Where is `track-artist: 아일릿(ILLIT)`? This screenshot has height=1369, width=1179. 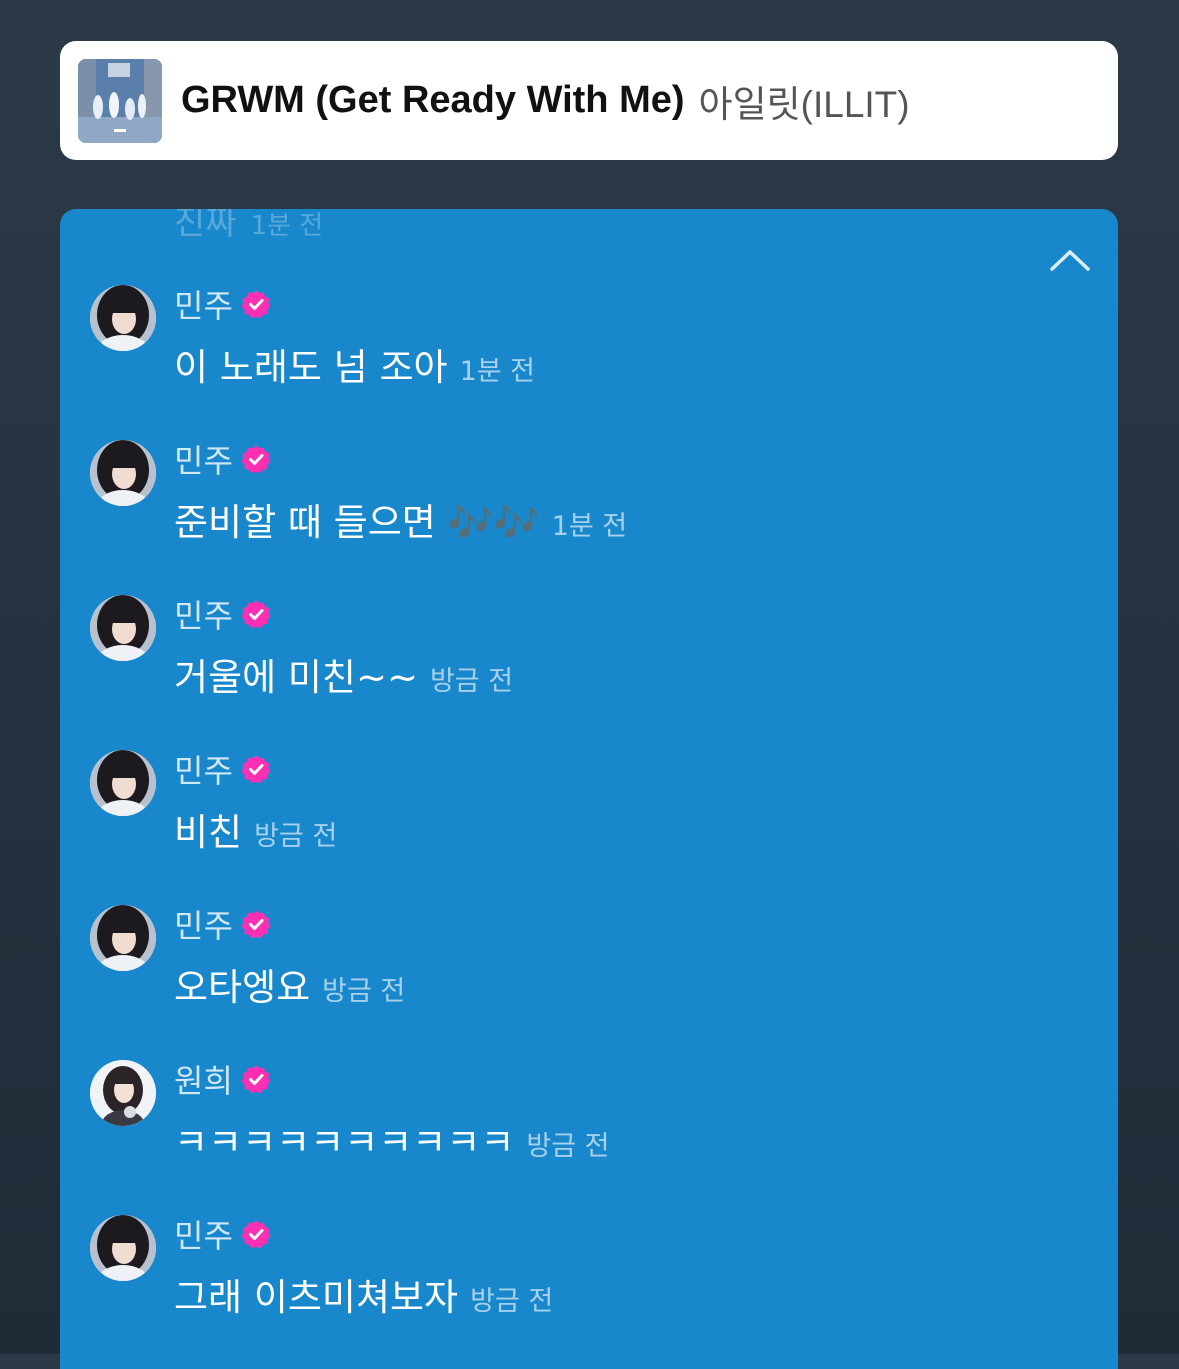 track-artist: 아일릿(ILLIT) is located at coordinates (804, 101).